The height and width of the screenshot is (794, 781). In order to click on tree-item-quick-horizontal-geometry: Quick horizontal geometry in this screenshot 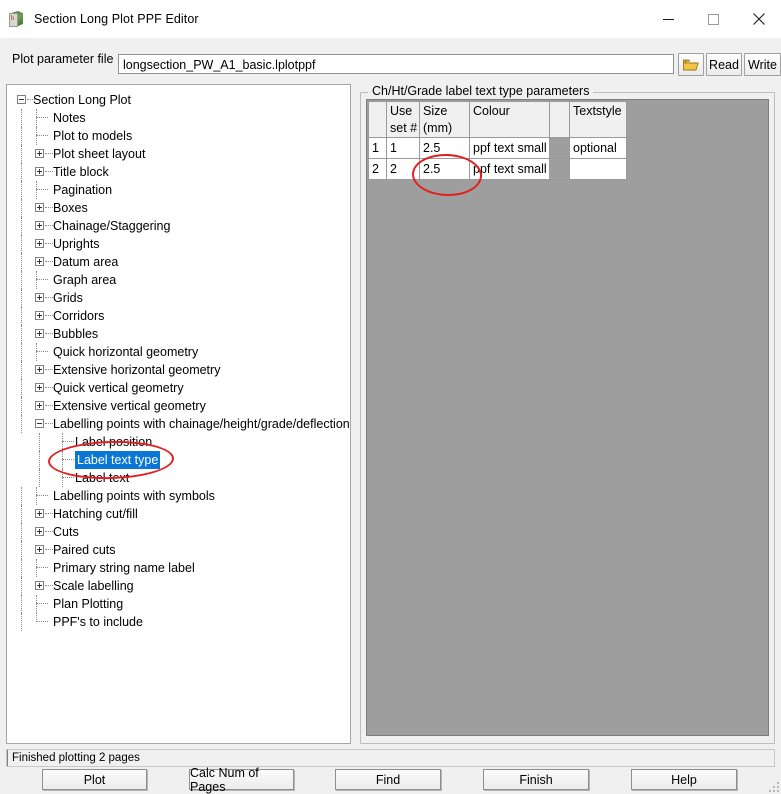, I will do `click(181, 352)`.